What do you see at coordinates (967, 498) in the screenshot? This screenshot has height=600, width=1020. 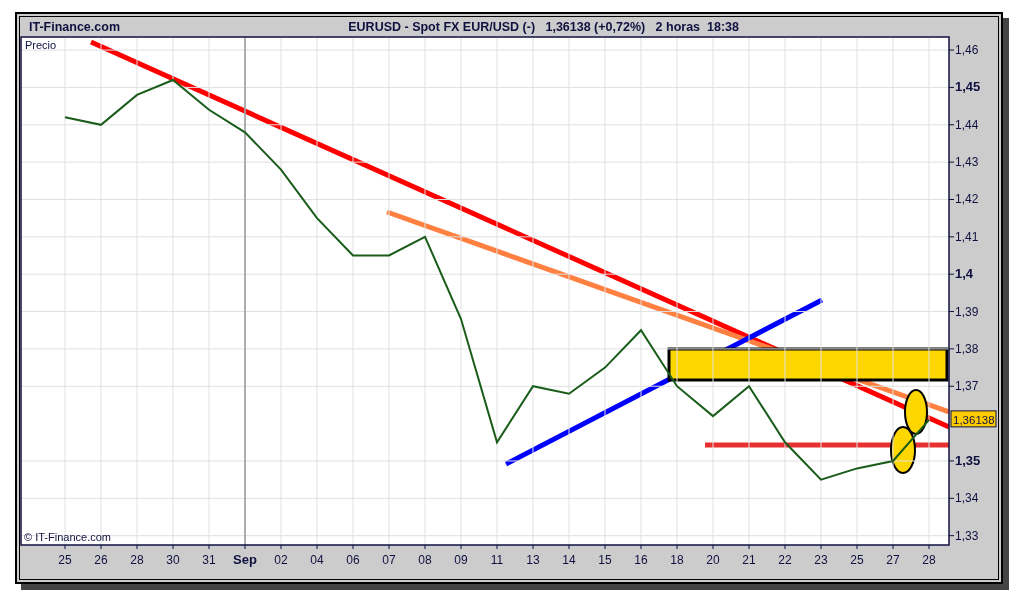 I see `y-axis-label: 1,34` at bounding box center [967, 498].